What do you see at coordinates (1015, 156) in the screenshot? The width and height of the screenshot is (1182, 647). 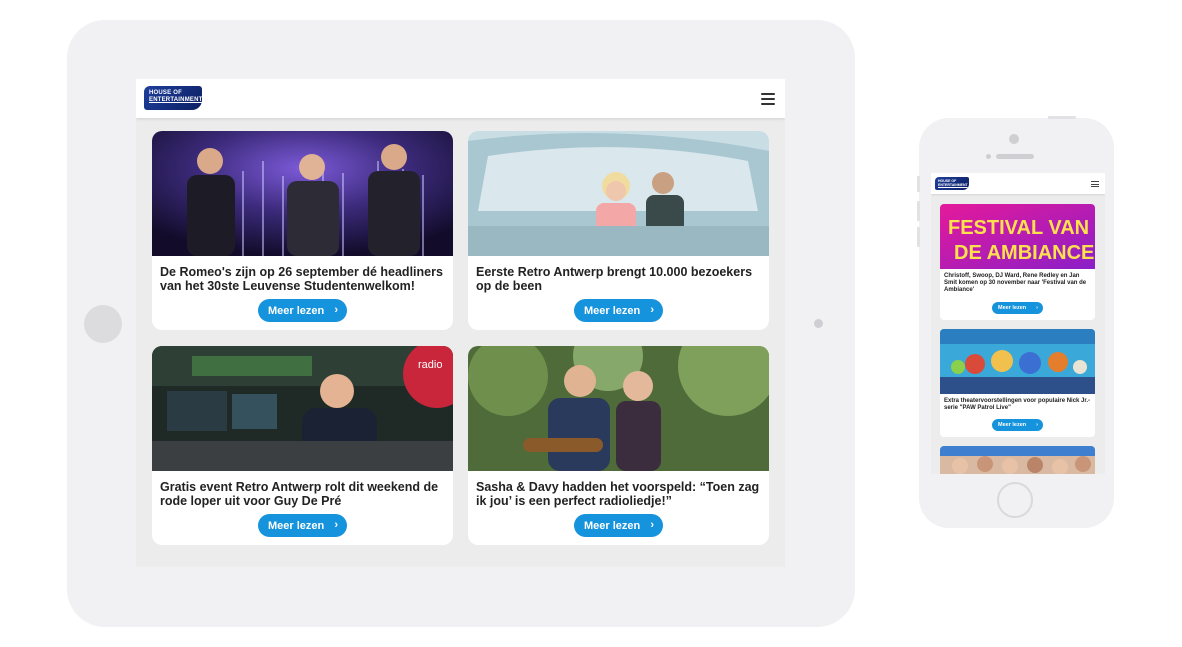 I see `phone-speaker` at bounding box center [1015, 156].